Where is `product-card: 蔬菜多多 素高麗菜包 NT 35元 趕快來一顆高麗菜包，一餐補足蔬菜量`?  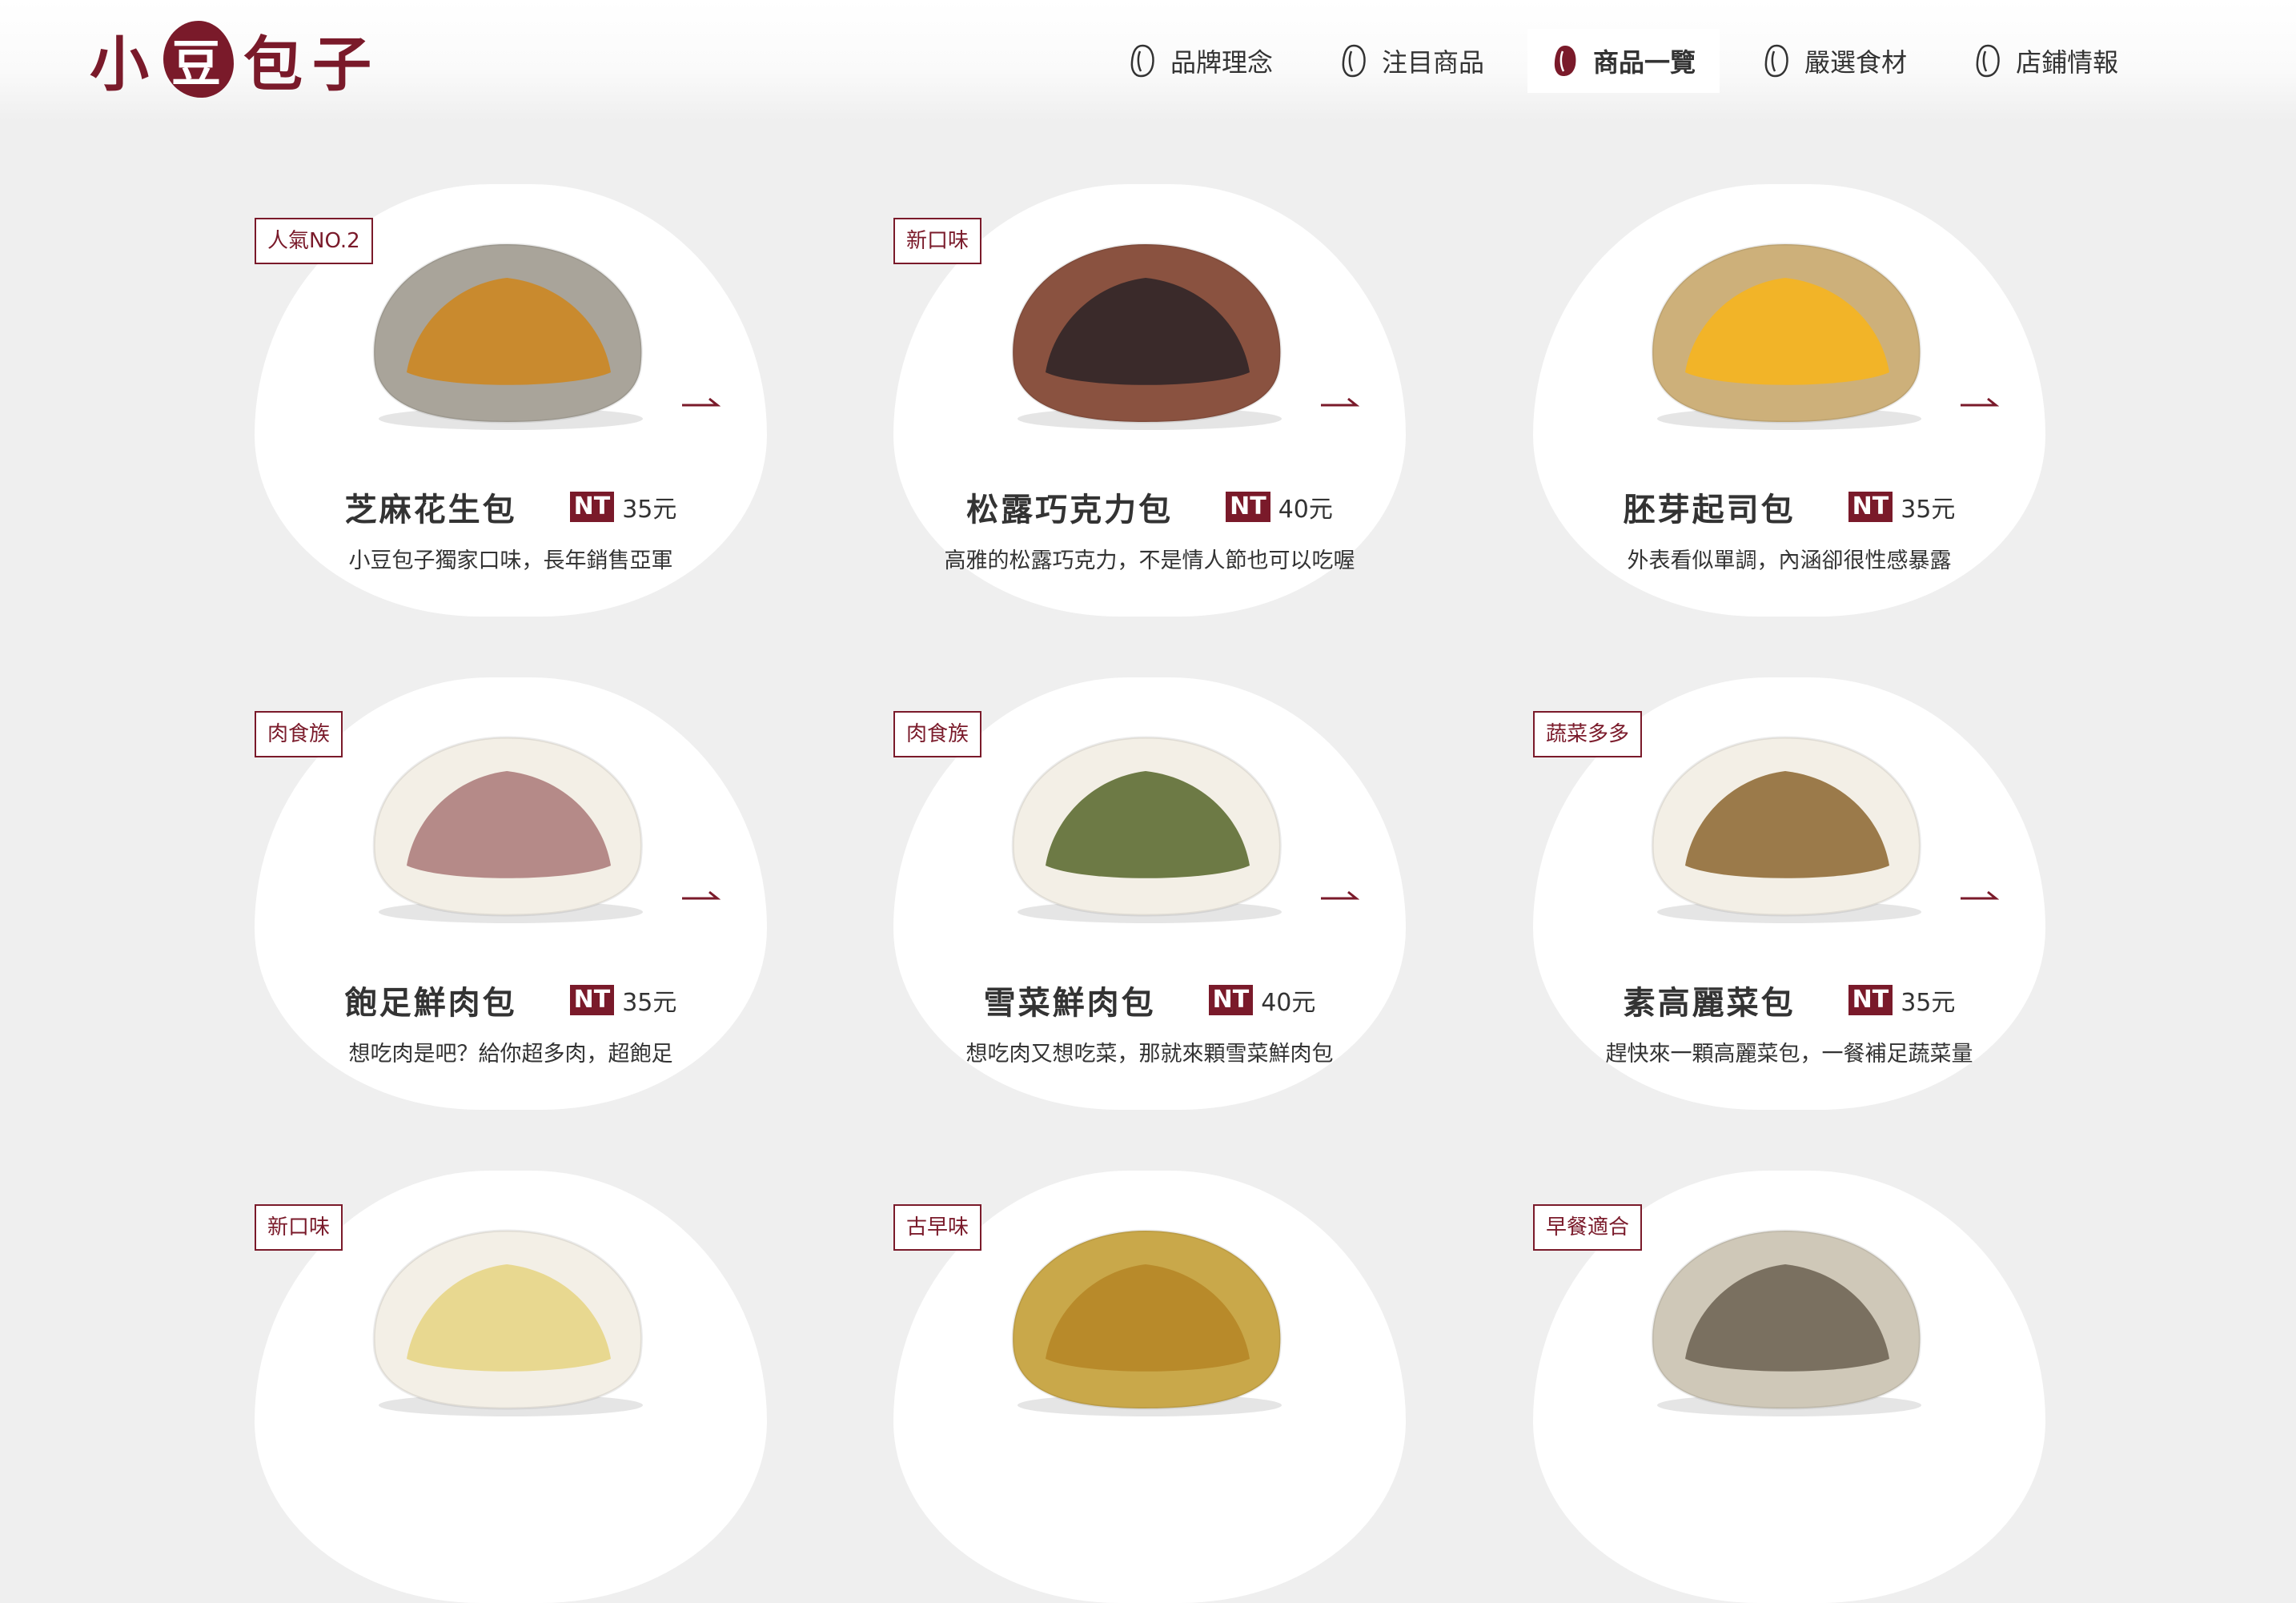
product-card: 蔬菜多多 素高麗菜包 NT 35元 趕快來一顆高麗菜包，一餐補足蔬菜量 is located at coordinates (1789, 894).